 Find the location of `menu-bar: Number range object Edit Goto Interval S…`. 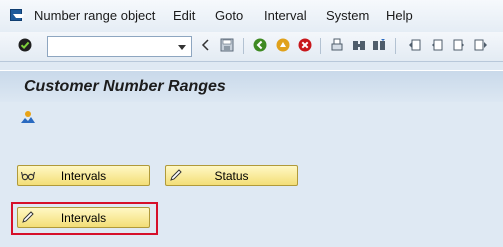

menu-bar: Number range object Edit Goto Interval S… is located at coordinates (251, 16).